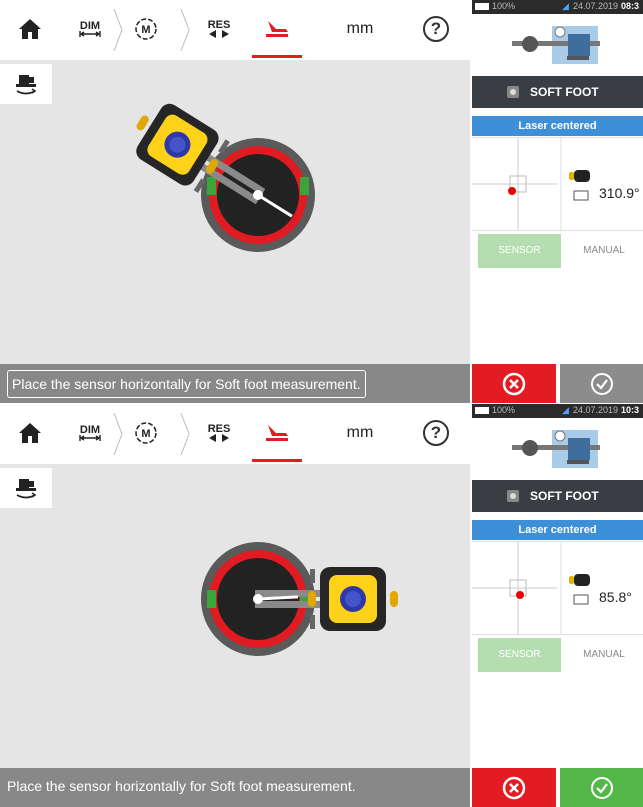 The image size is (643, 807). I want to click on angle-readout: 85.8°, so click(615, 597).